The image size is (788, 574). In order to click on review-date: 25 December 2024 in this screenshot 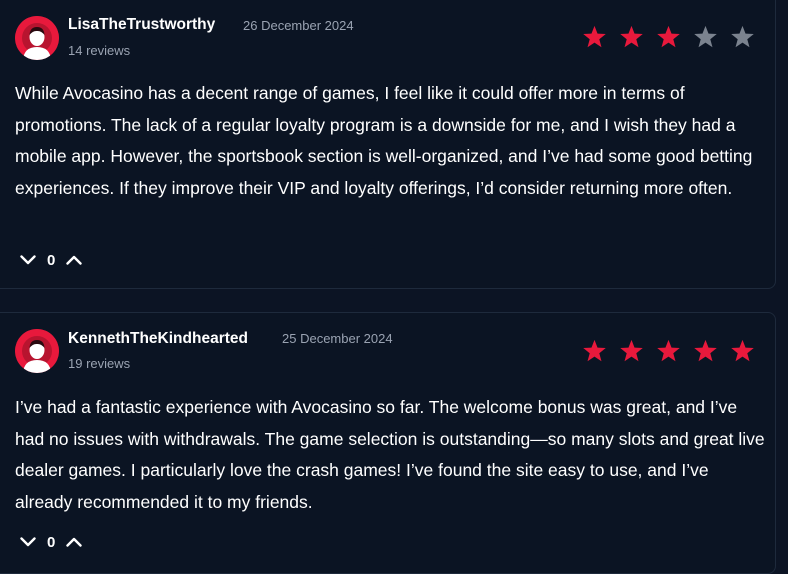, I will do `click(337, 338)`.